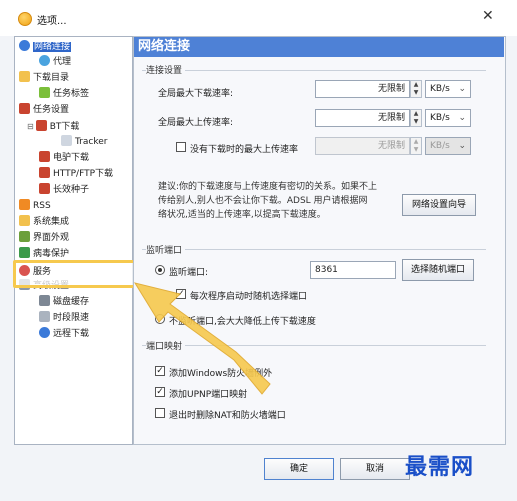 The height and width of the screenshot is (501, 517). I want to click on arrow-shape, so click(202, 338).